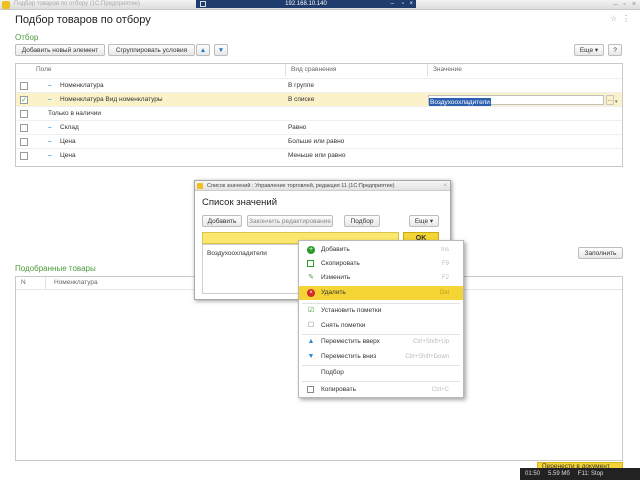 Image resolution: width=640 pixels, height=480 pixels. I want to click on minimize-remote-icon: –, so click(392, 4).